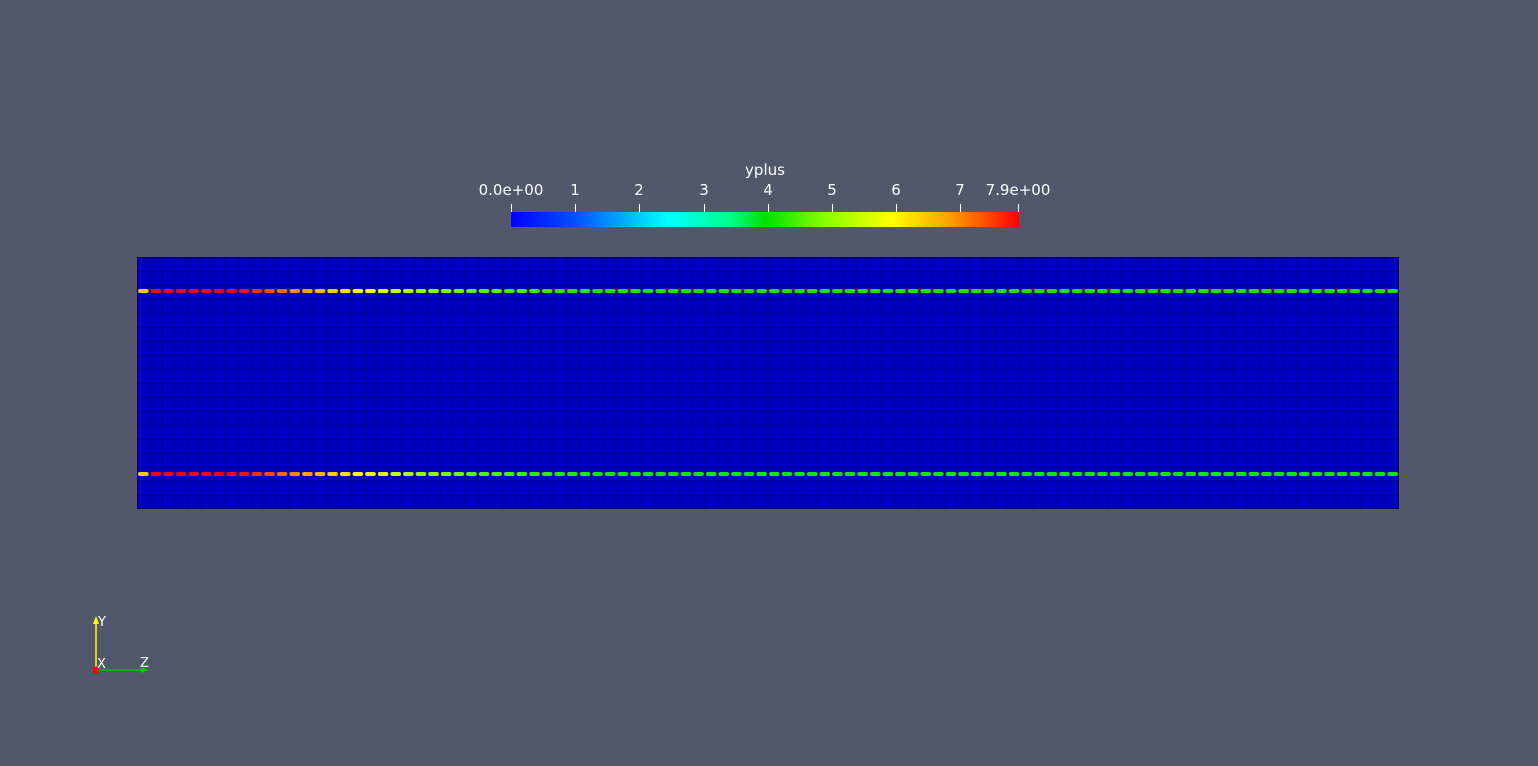 This screenshot has height=766, width=1538. I want to click on orientation-axes-widget: Y X Z, so click(121, 646).